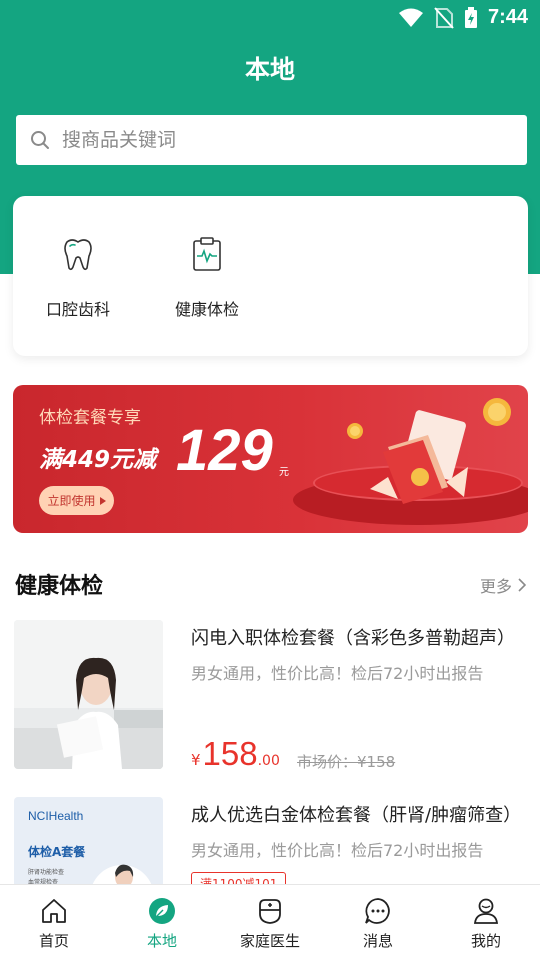 The height and width of the screenshot is (960, 540). I want to click on search-input, so click(262, 140).